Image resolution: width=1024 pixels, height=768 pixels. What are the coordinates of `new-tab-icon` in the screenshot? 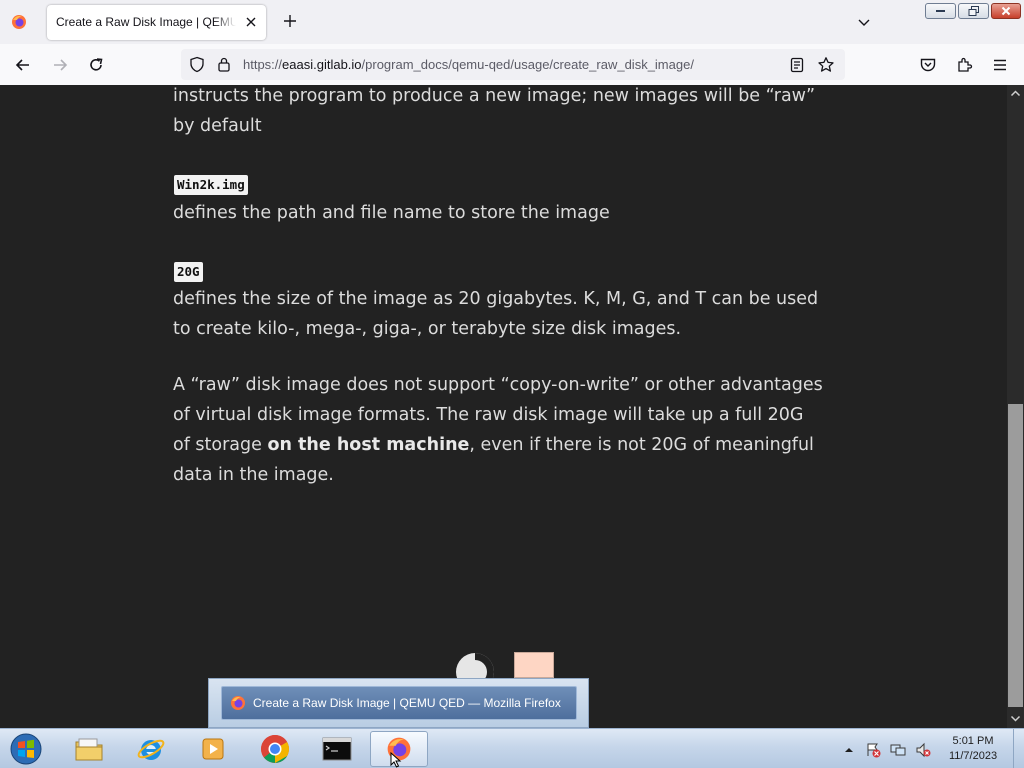 It's located at (290, 21).